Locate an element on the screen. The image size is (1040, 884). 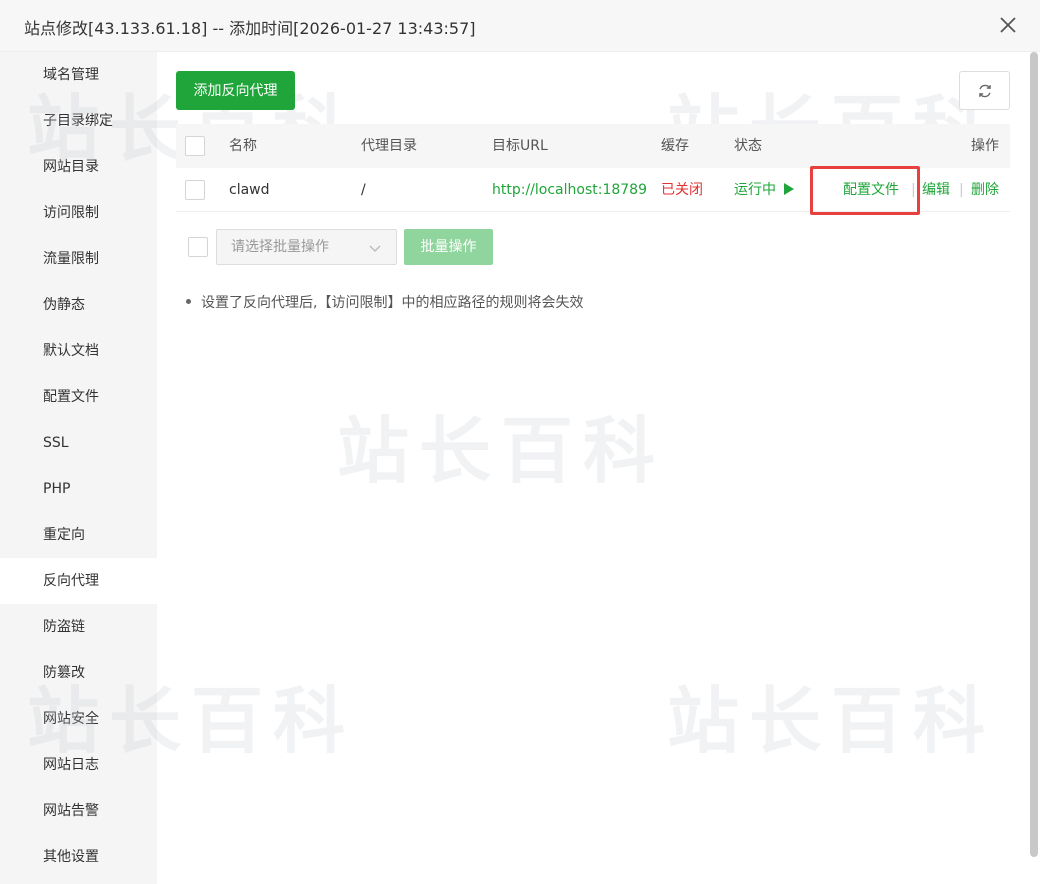
header-name: 名称 is located at coordinates (243, 146).